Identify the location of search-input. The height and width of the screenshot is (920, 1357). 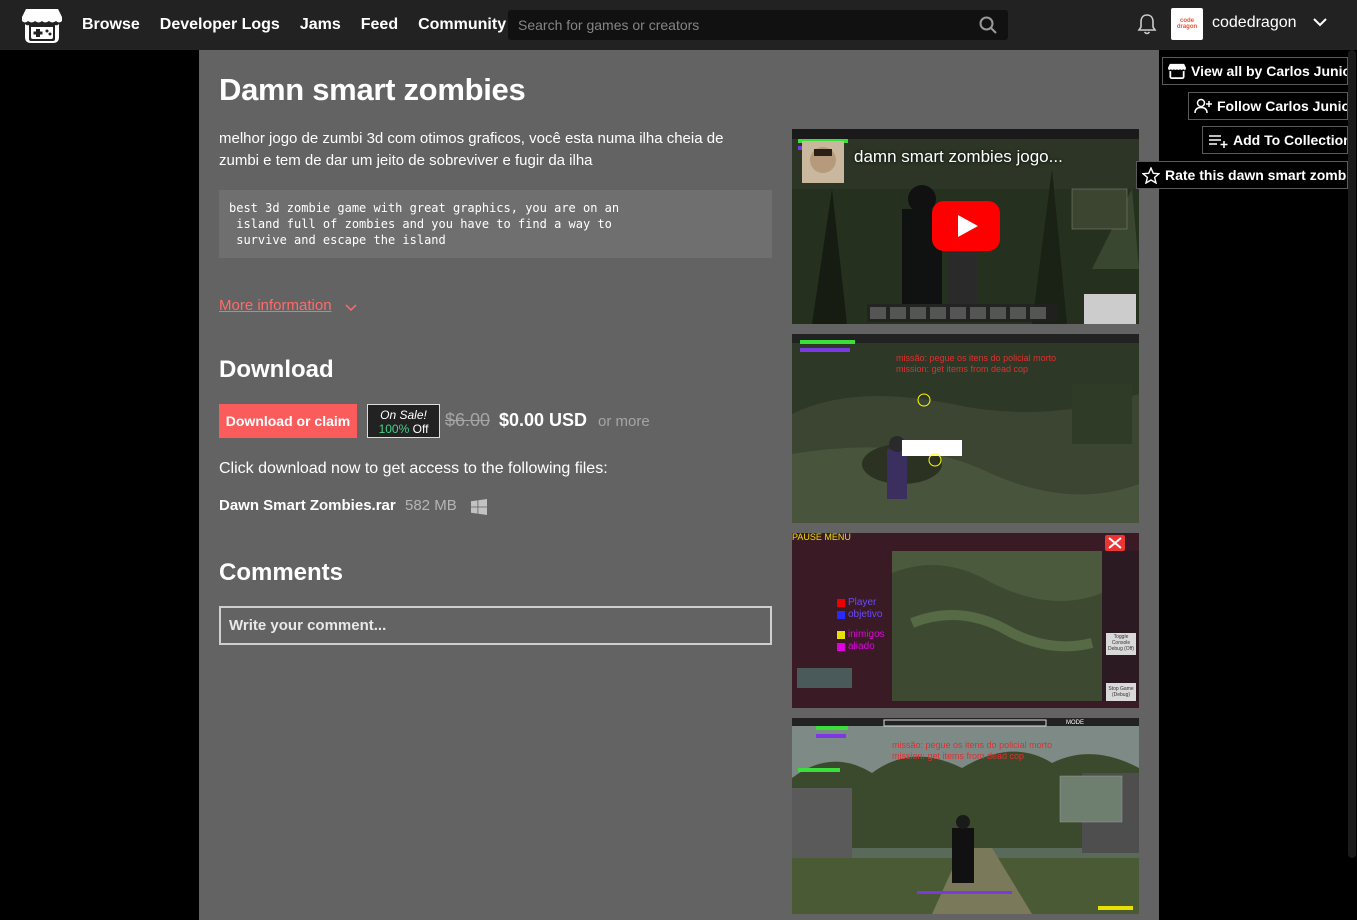
(748, 25).